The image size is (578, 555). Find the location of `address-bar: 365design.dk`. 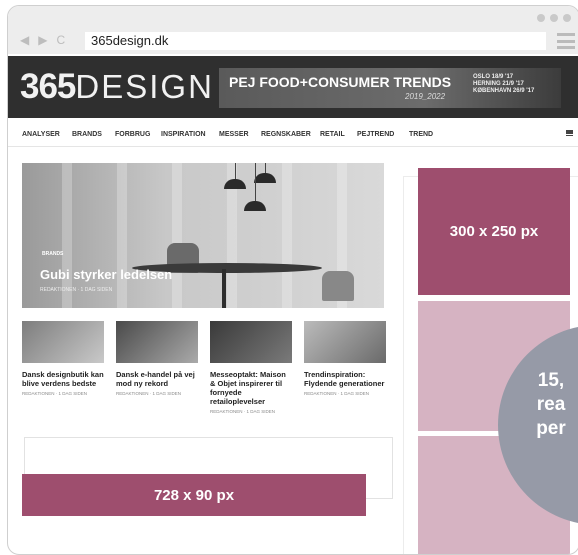

address-bar: 365design.dk is located at coordinates (315, 41).